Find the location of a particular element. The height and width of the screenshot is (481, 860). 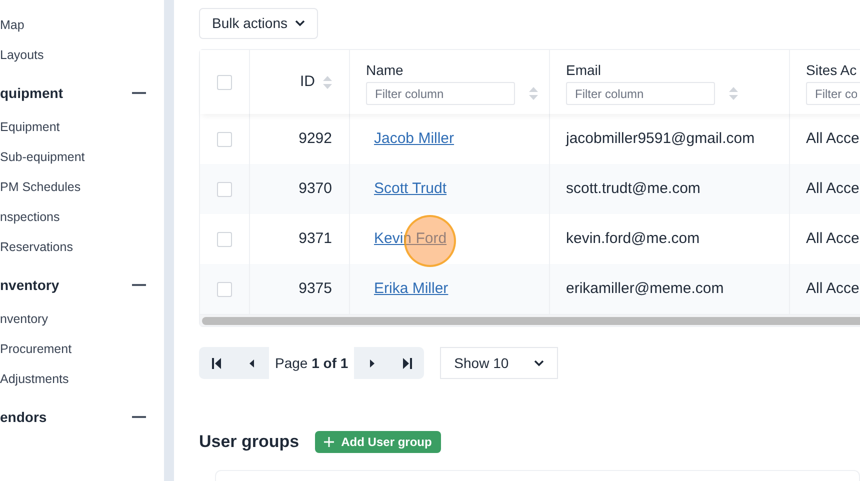

plus-icon is located at coordinates (329, 441).